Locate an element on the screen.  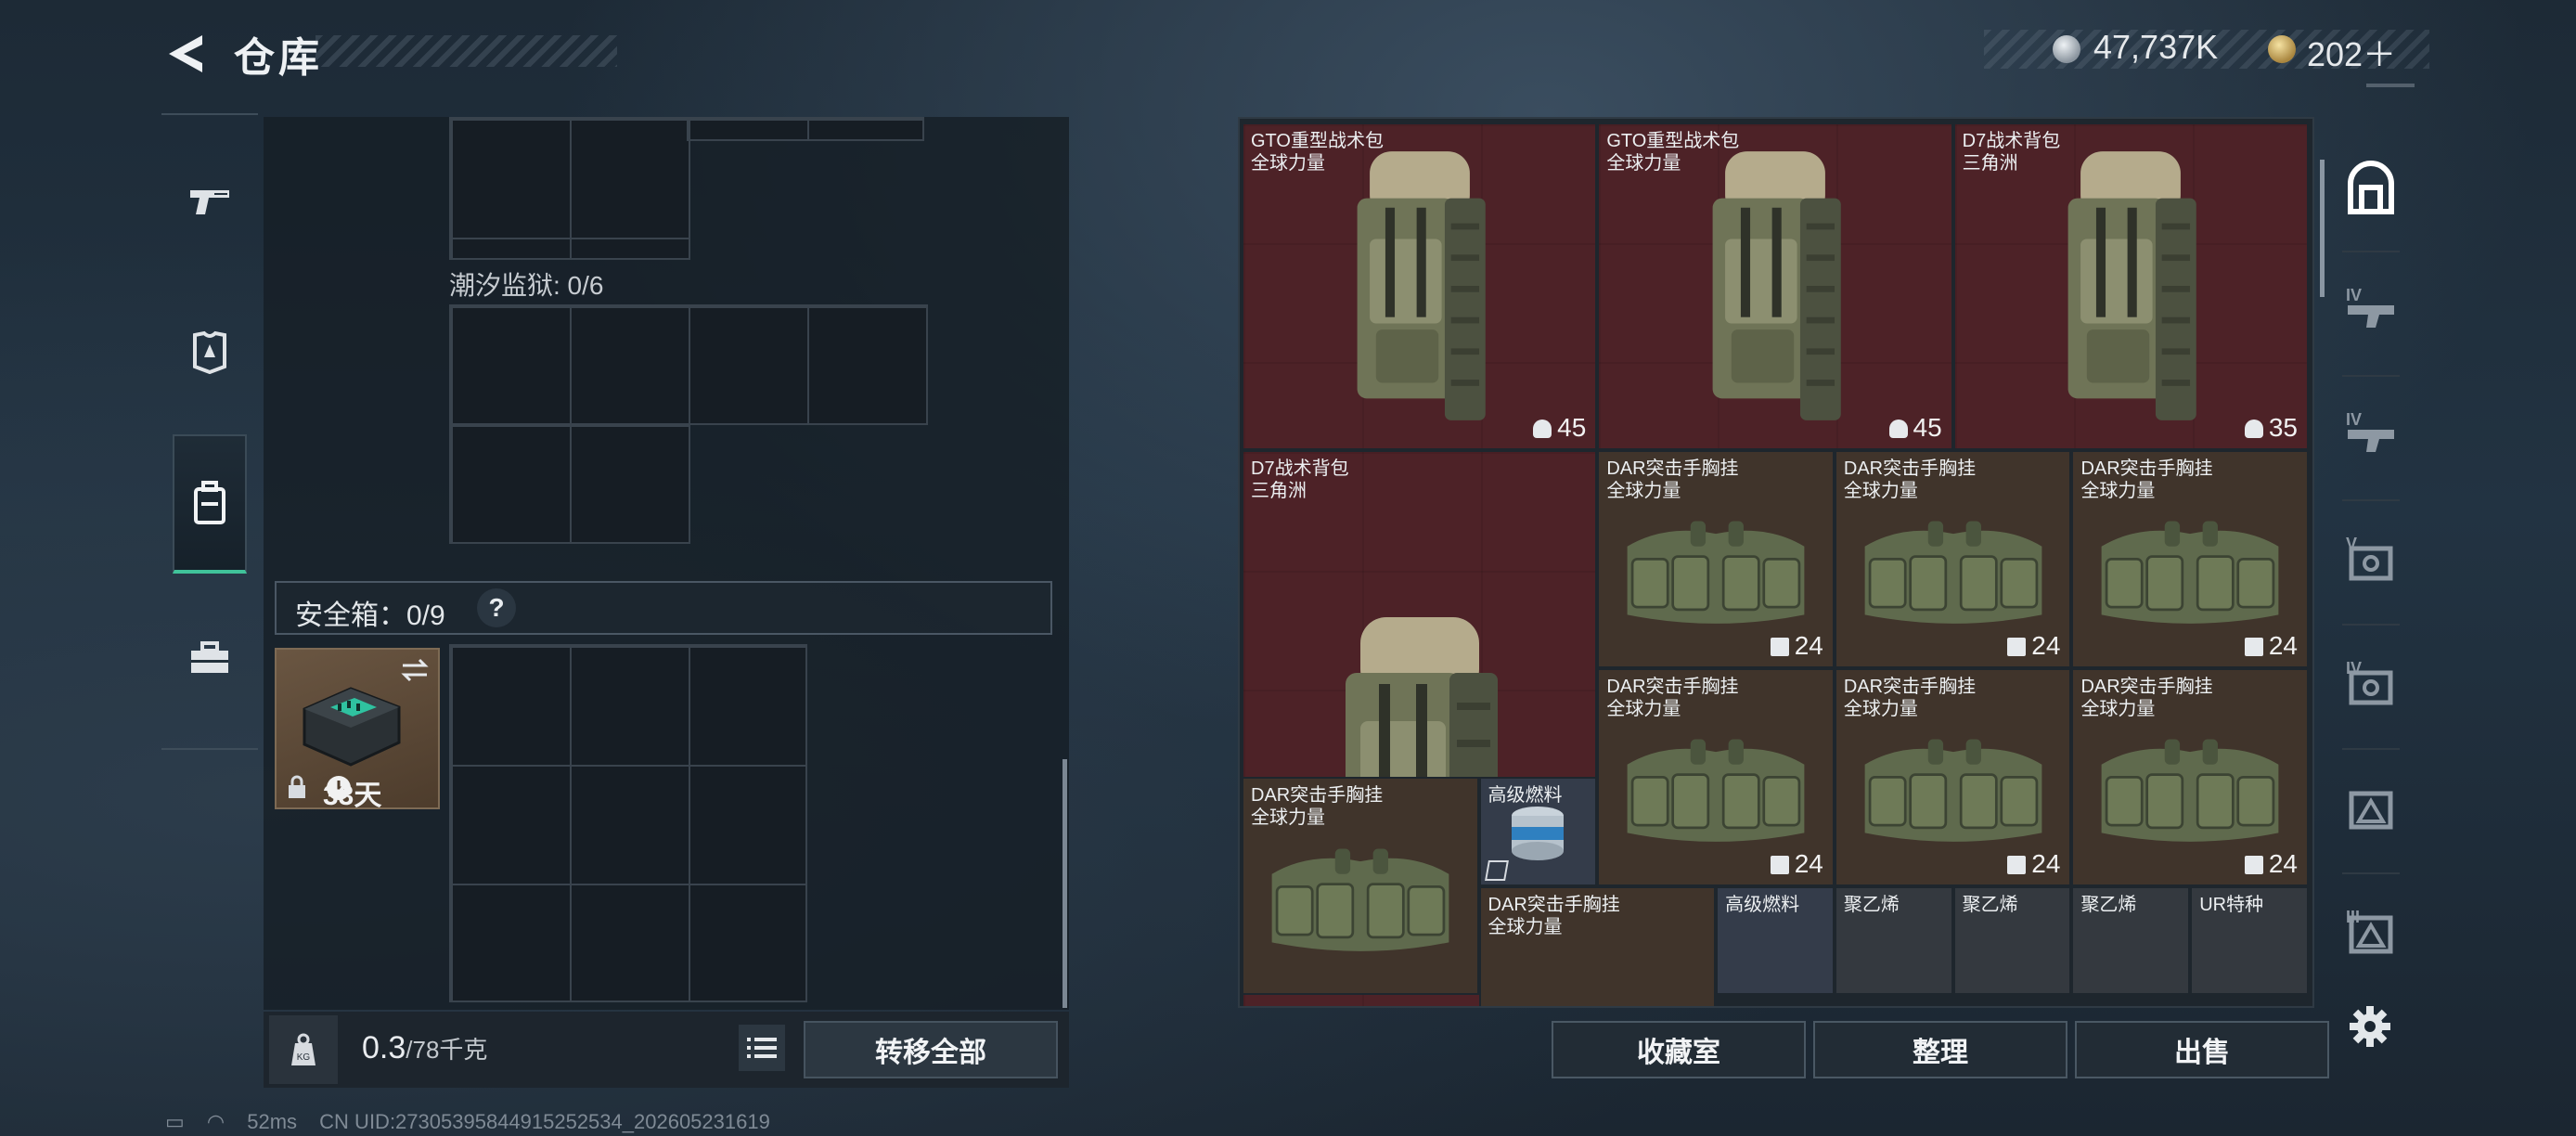
armor-icon is located at coordinates (209, 352).